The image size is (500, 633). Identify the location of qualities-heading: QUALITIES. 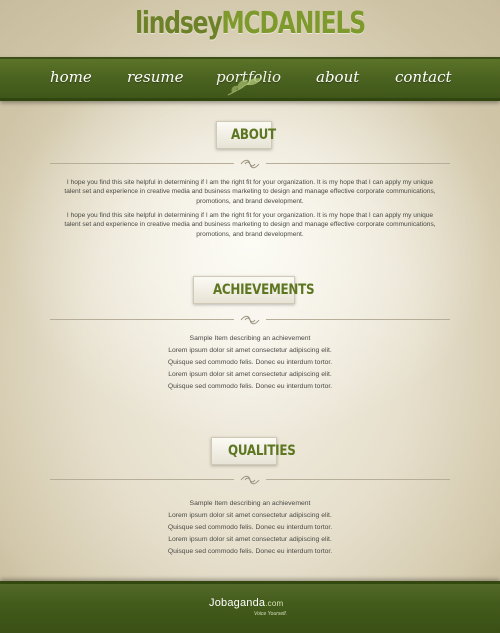
(251, 451).